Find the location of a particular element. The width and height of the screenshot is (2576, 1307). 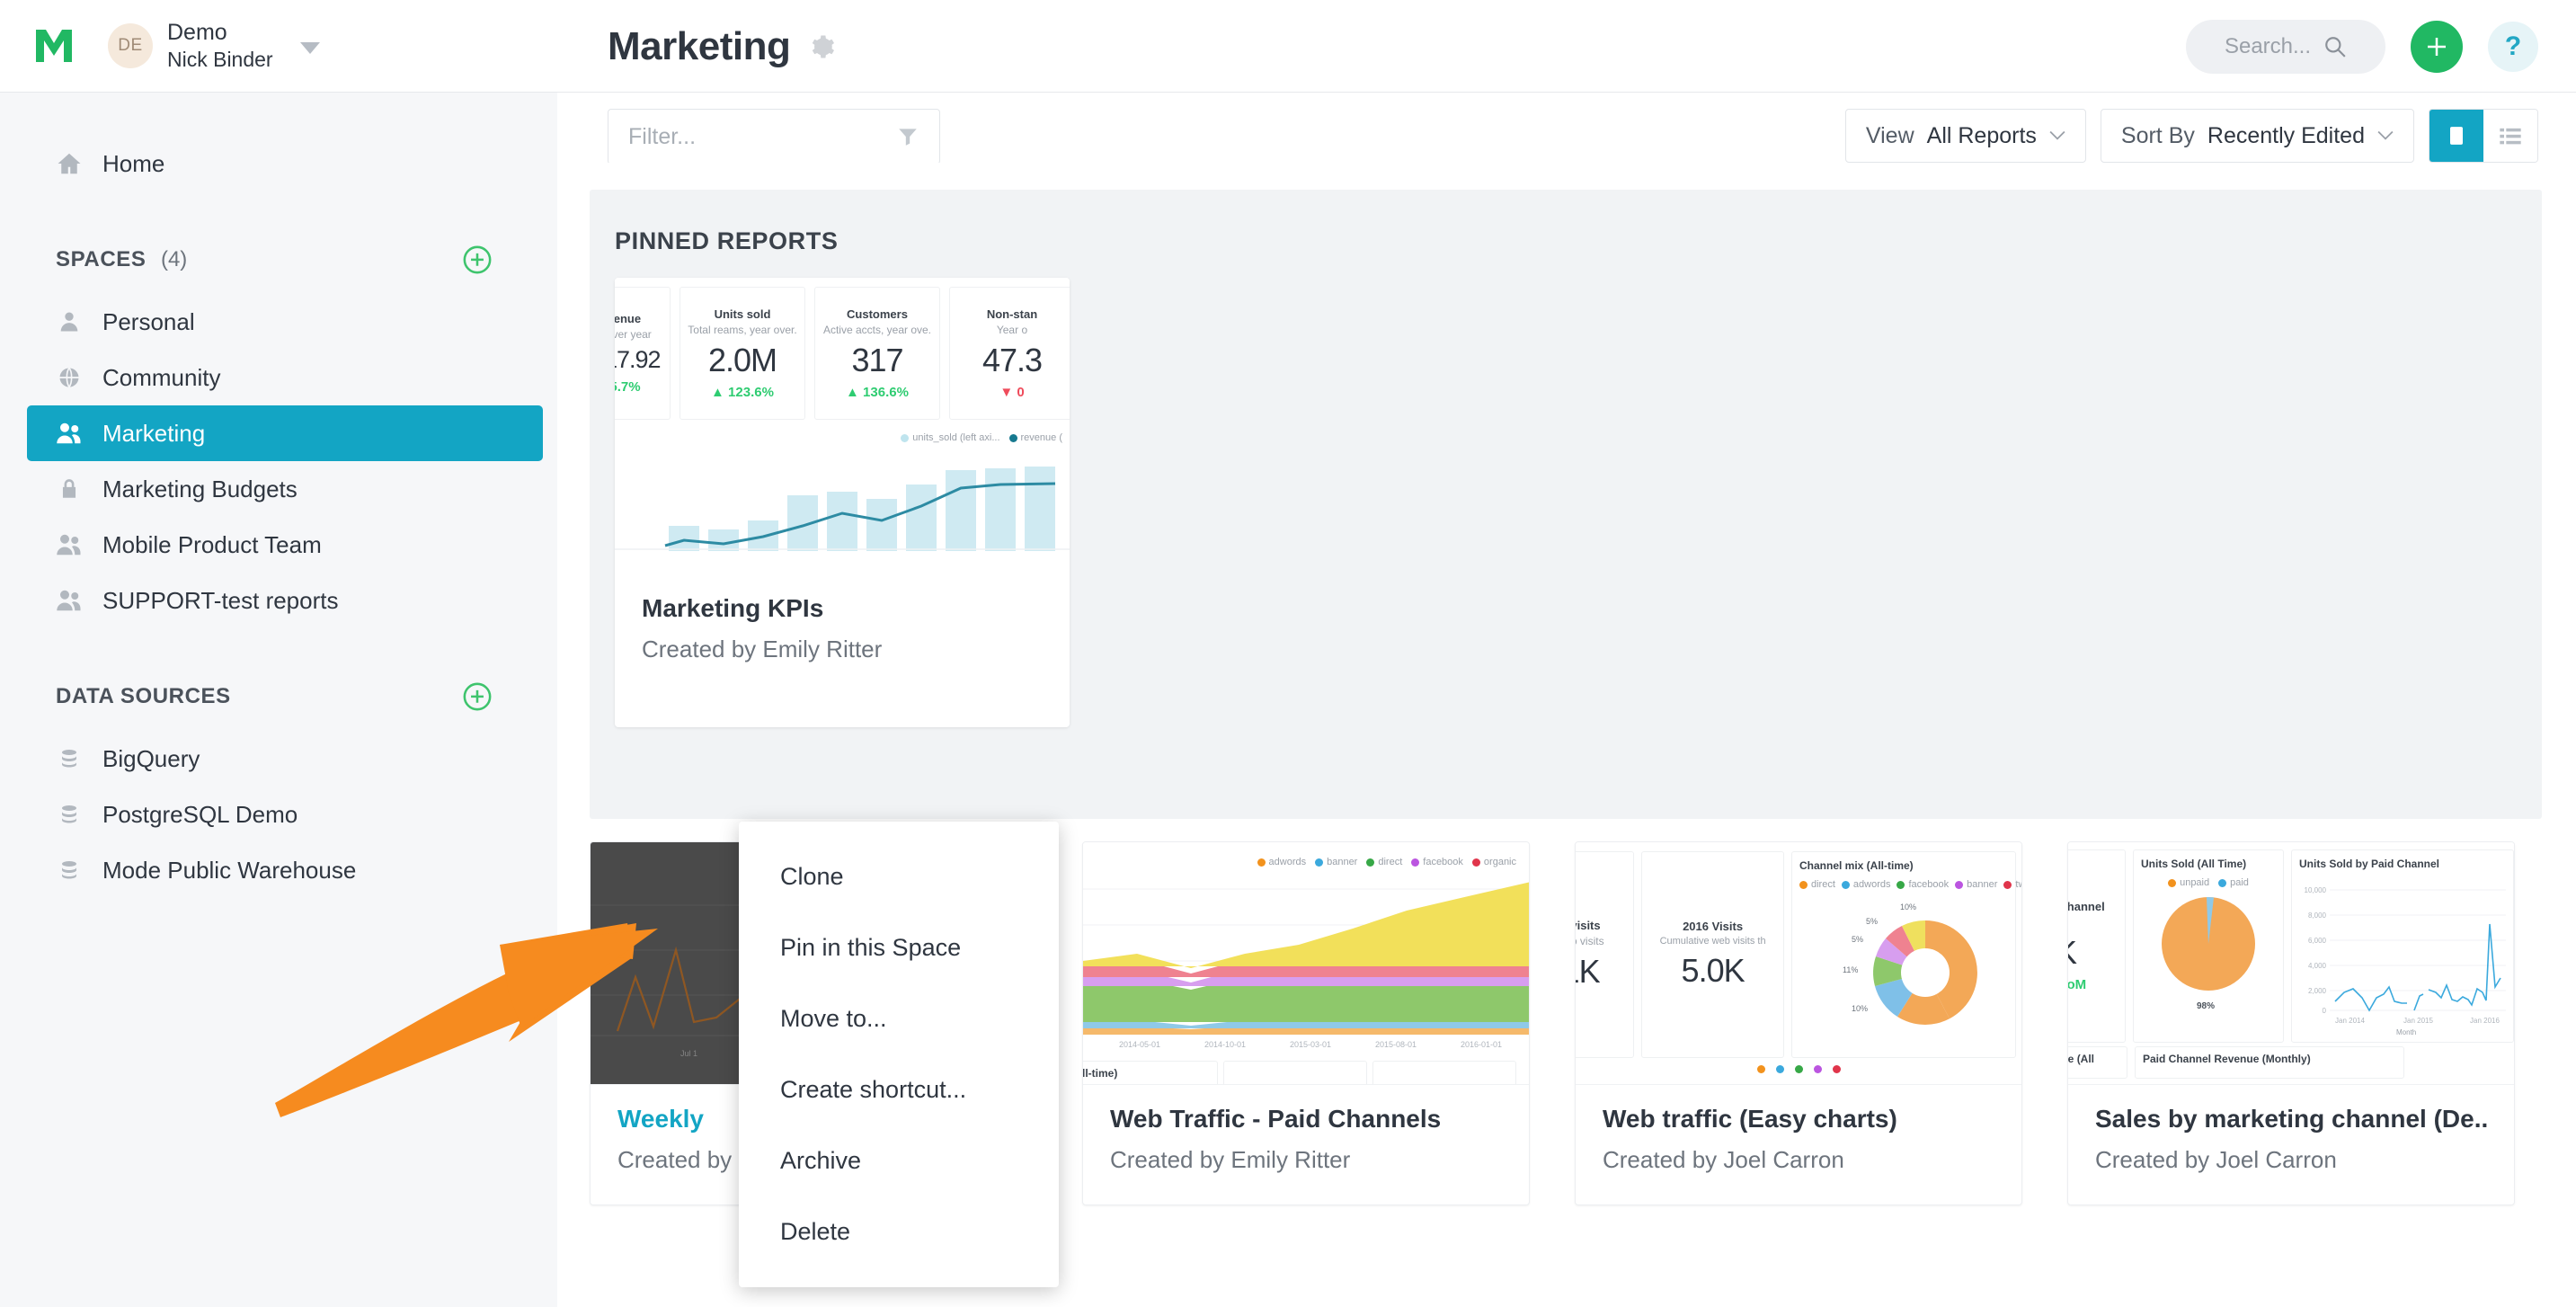

lock-icon is located at coordinates (69, 489).